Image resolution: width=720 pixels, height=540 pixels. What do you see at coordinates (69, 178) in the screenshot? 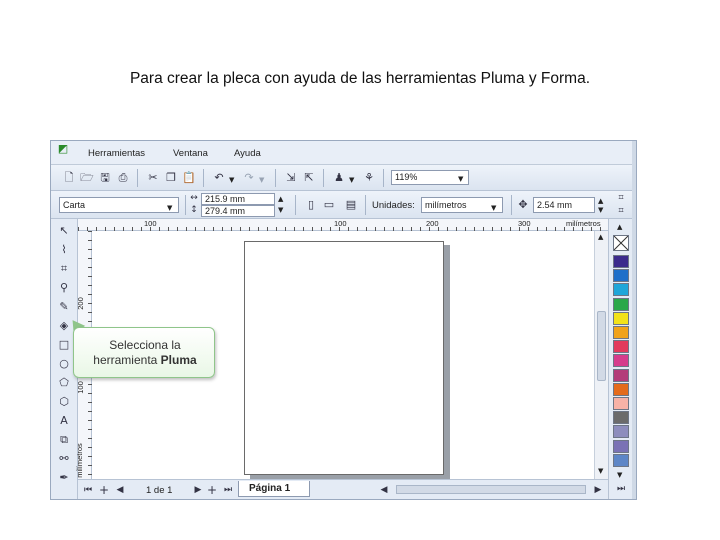
I see `new-document-icon: 🗋` at bounding box center [69, 178].